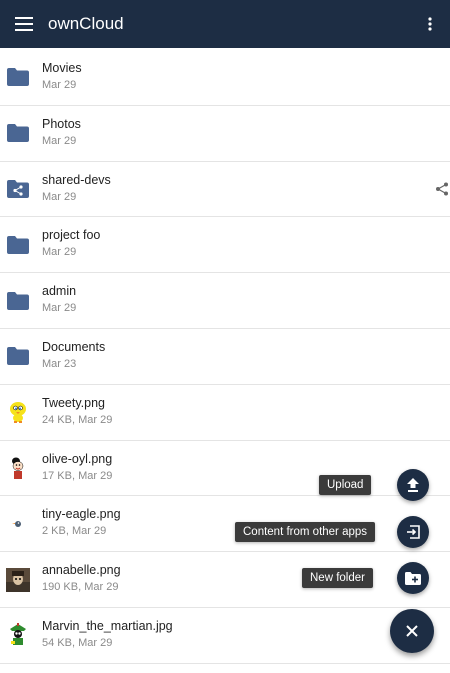 Image resolution: width=450 pixels, height=673 pixels. I want to click on list-item: Photos Mar 29, so click(225, 134).